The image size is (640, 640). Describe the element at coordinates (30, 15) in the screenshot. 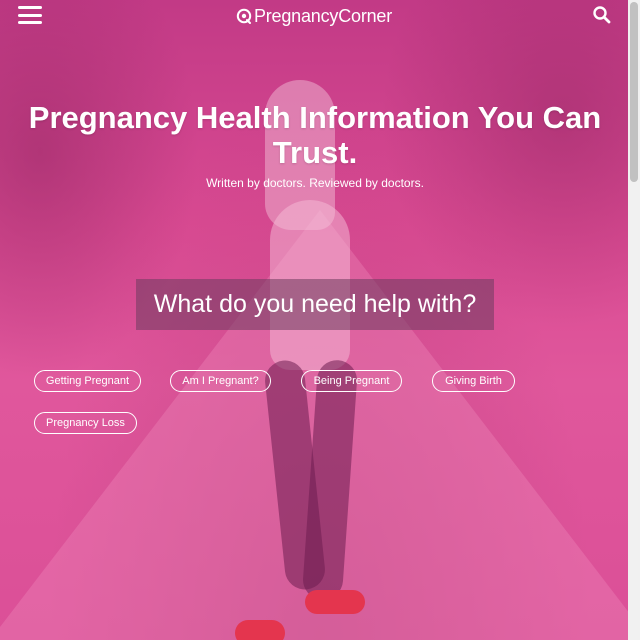

I see `hamburger-menu-icon` at that location.